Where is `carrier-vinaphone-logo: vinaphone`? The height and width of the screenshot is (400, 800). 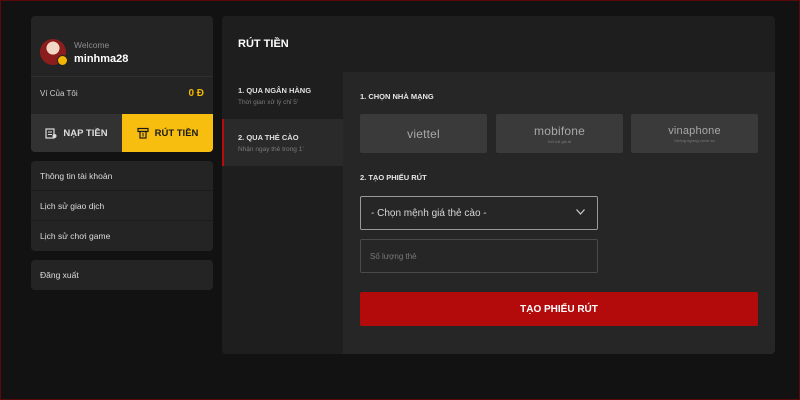 carrier-vinaphone-logo: vinaphone is located at coordinates (694, 130).